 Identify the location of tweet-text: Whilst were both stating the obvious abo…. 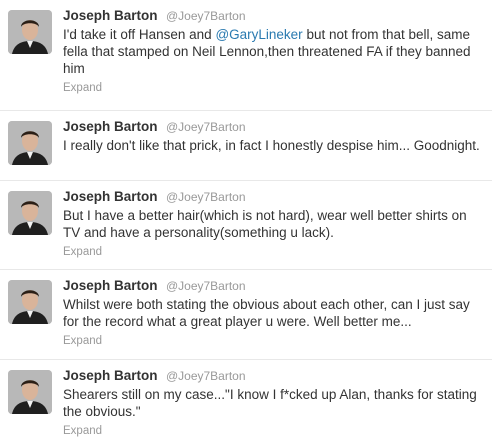
(266, 313).